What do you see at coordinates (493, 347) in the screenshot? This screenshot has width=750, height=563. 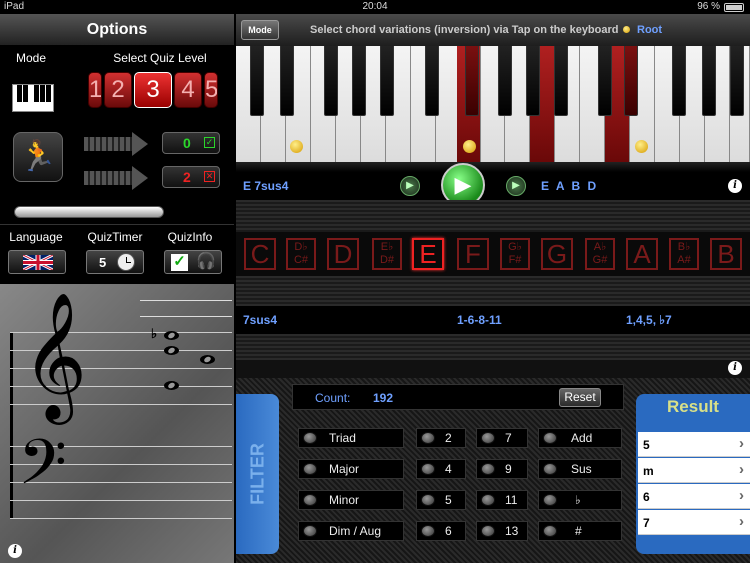 I see `metal-strip` at bounding box center [493, 347].